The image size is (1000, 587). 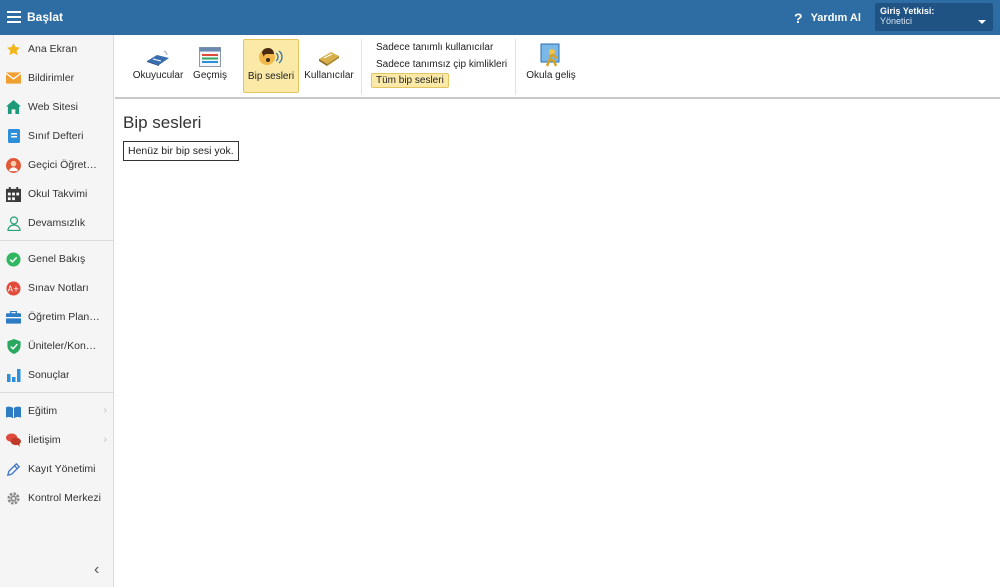 I want to click on shield-check-icon, so click(x=13, y=346).